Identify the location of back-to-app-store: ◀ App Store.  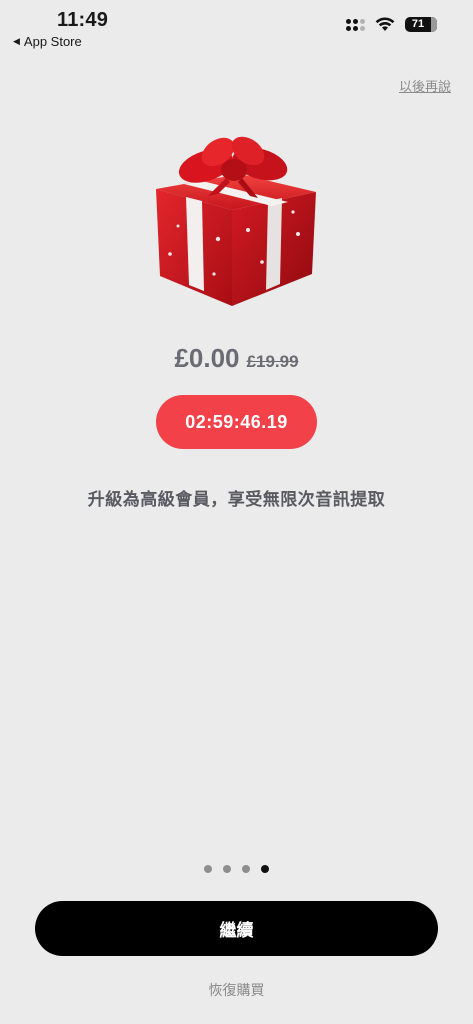
(47, 41).